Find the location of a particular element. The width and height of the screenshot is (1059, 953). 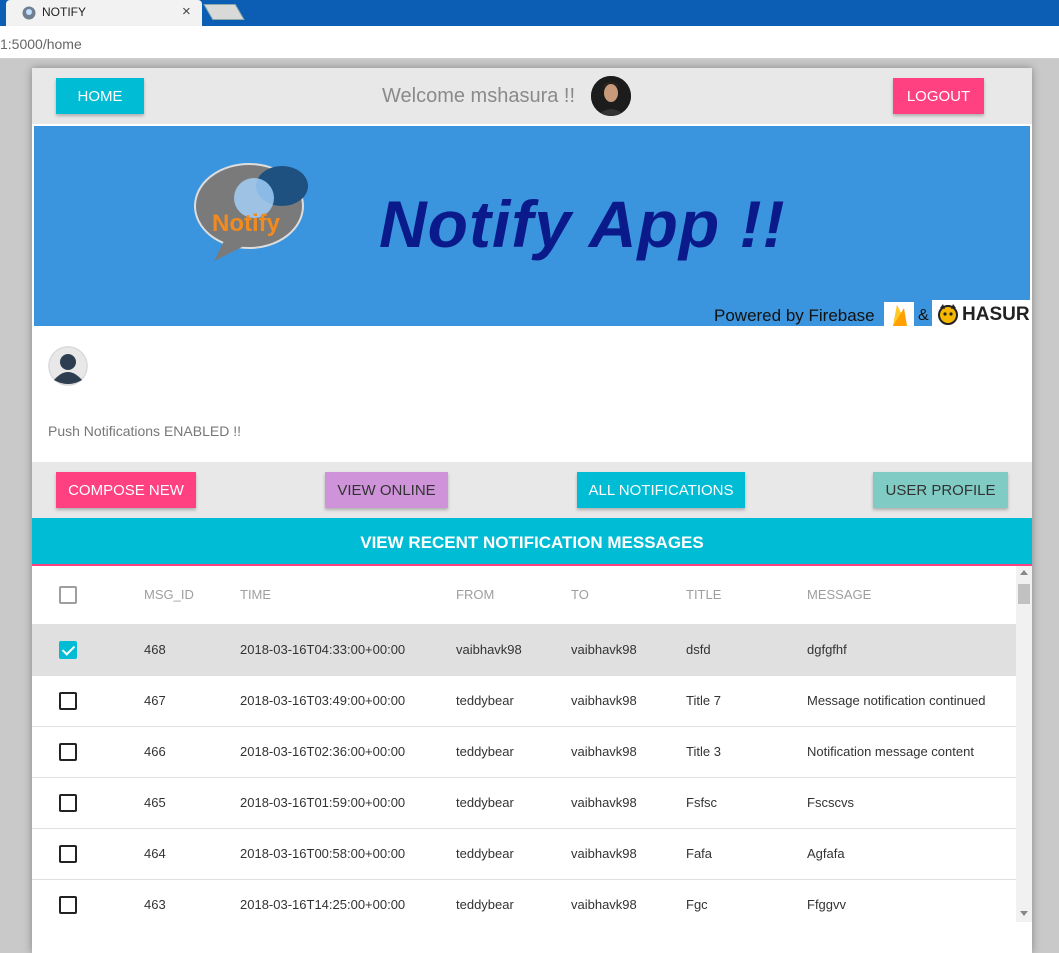

msg-id-cell: 465 is located at coordinates (192, 803).